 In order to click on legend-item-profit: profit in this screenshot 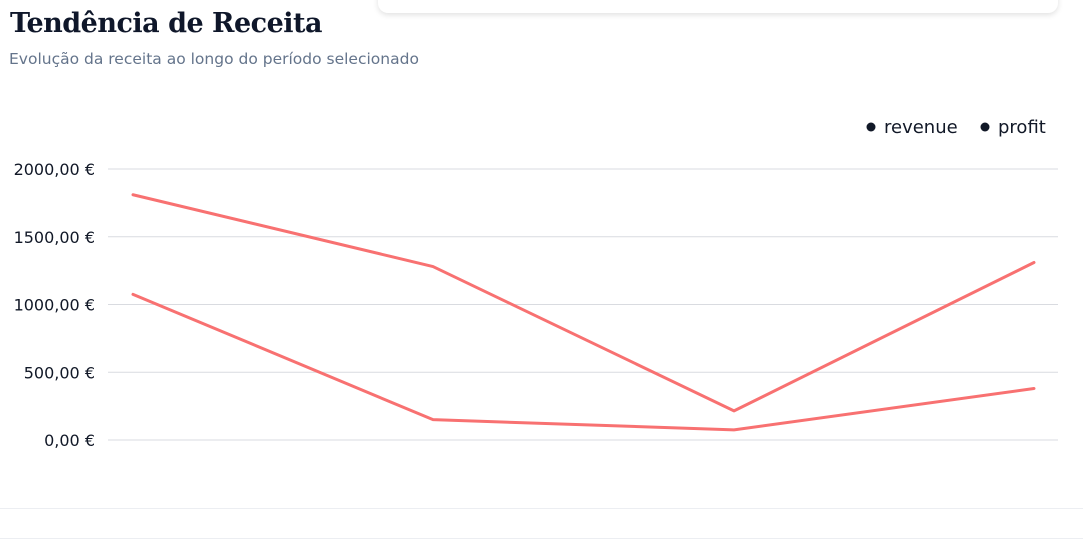, I will do `click(1013, 127)`.